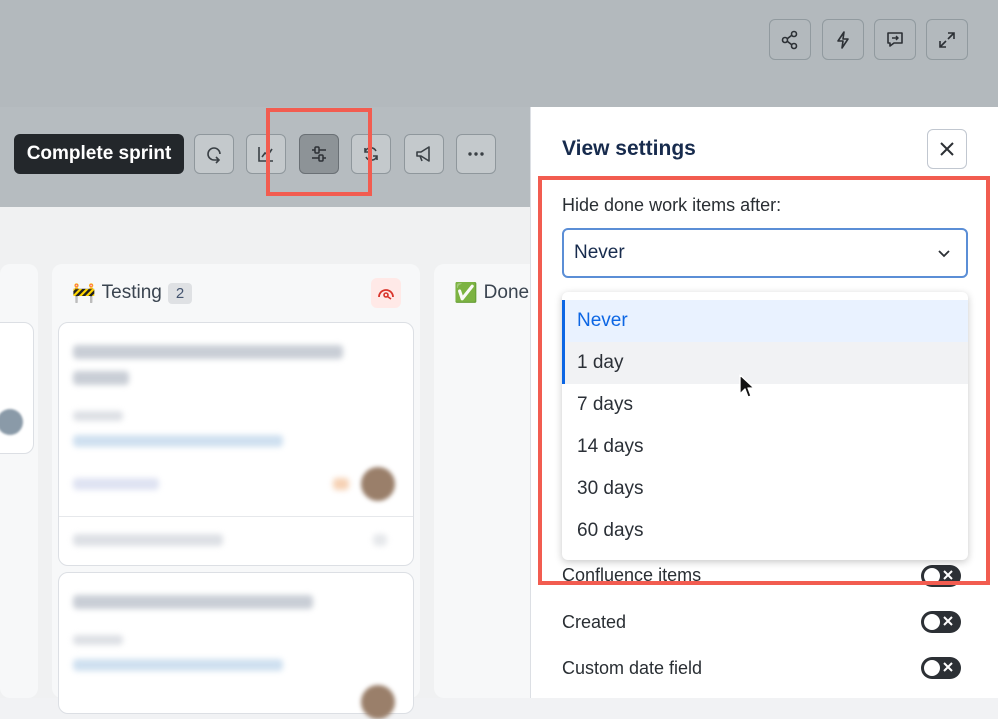 The image size is (998, 719). What do you see at coordinates (632, 668) in the screenshot?
I see `toggle-label-custom-date: Custom date field` at bounding box center [632, 668].